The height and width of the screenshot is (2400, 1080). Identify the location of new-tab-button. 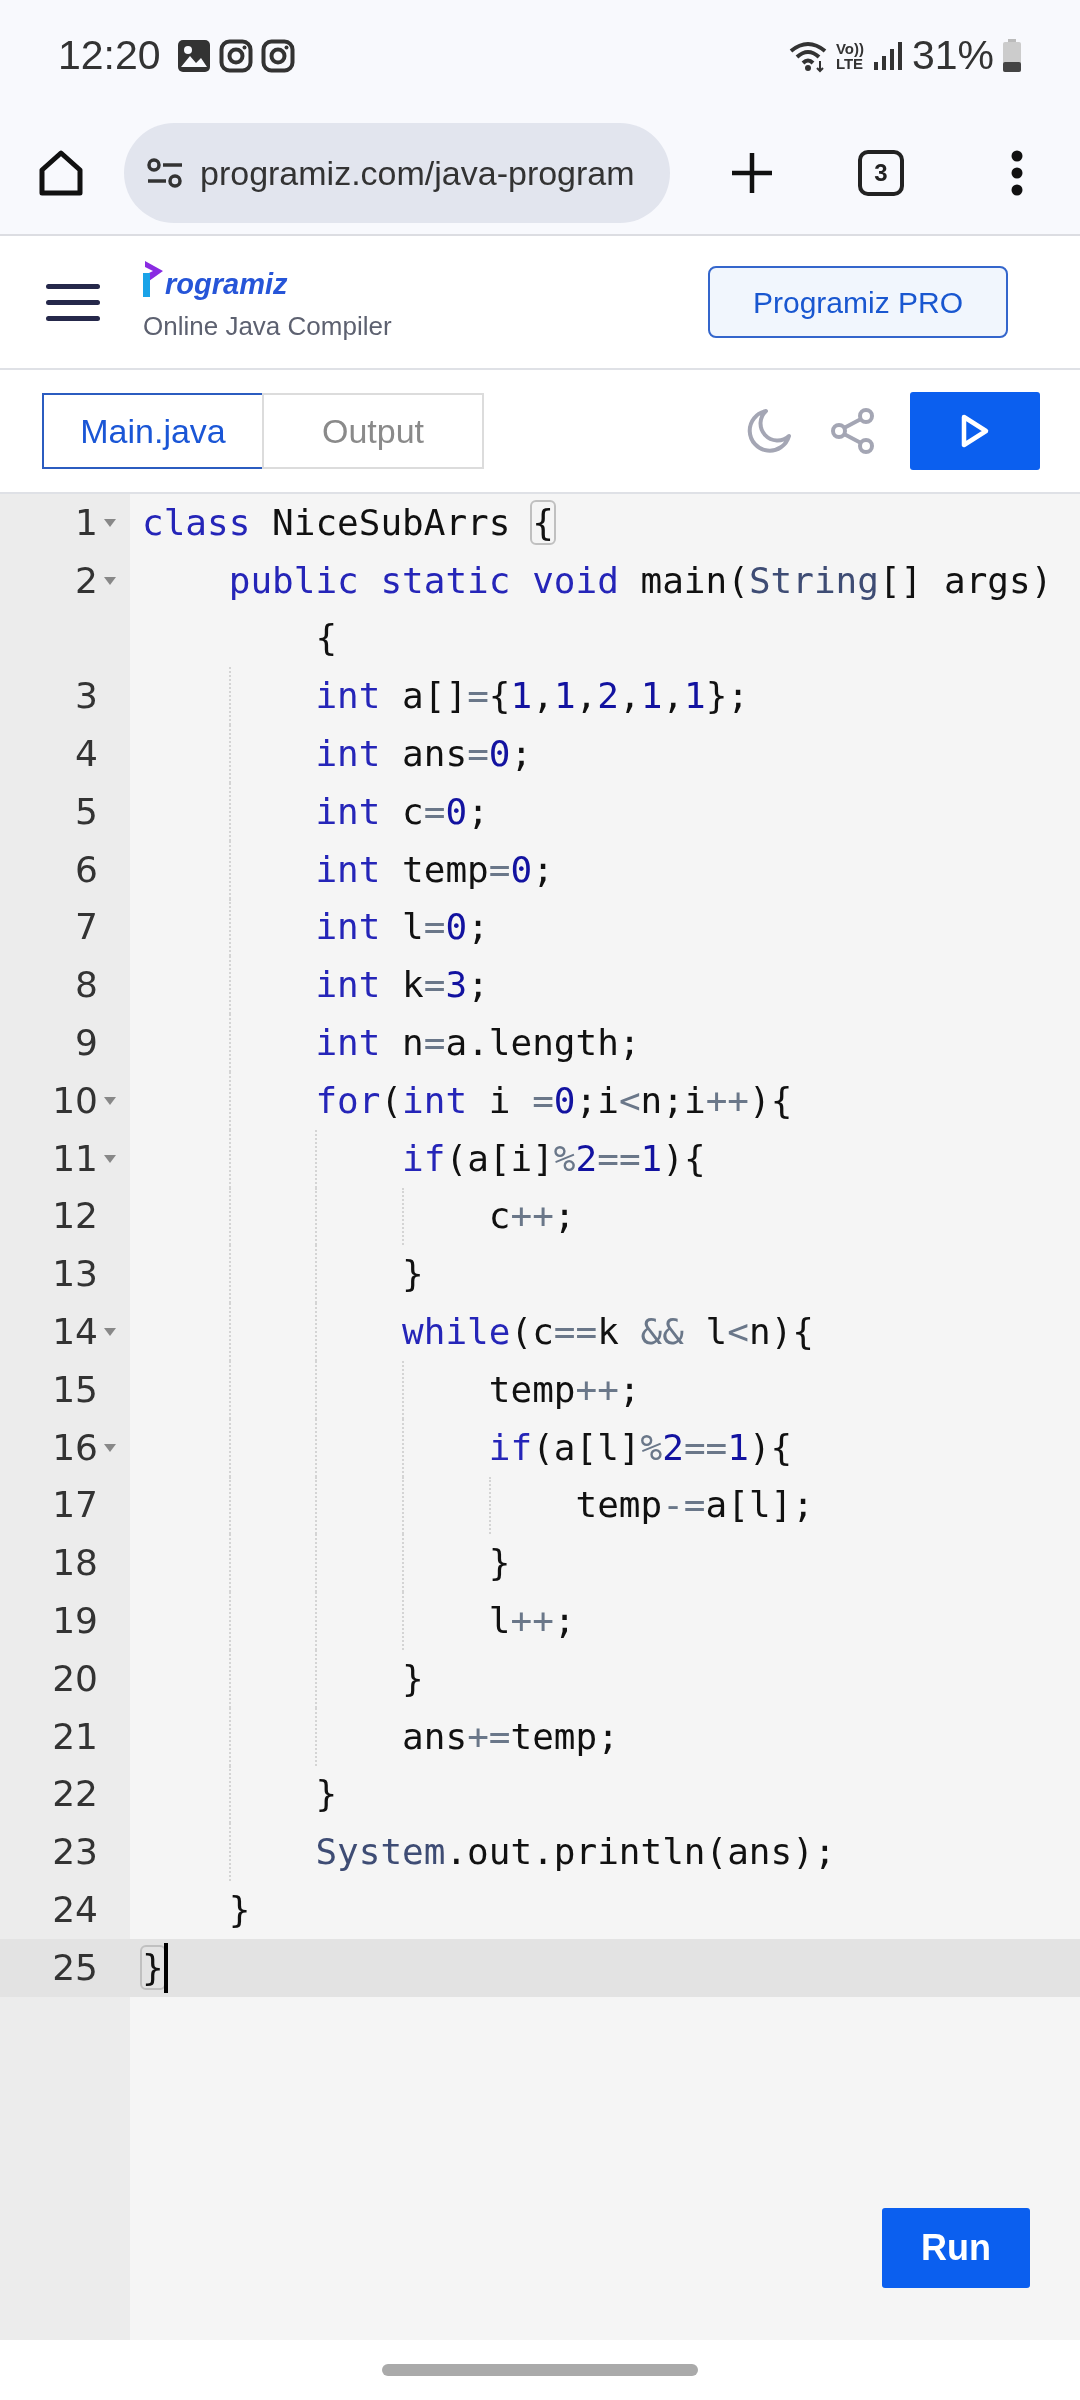
(752, 173).